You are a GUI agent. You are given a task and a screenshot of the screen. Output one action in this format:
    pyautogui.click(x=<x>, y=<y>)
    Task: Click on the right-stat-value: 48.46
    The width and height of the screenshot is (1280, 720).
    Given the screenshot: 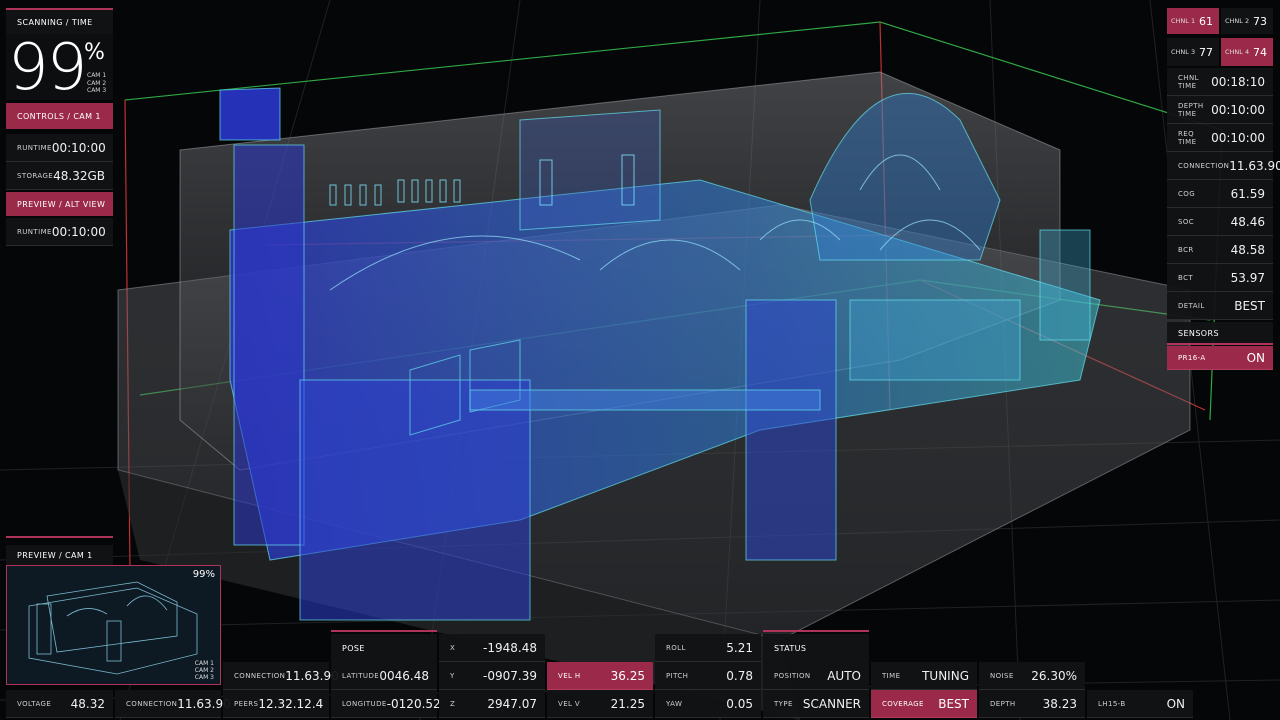 What is the action you would take?
    pyautogui.click(x=1247, y=221)
    